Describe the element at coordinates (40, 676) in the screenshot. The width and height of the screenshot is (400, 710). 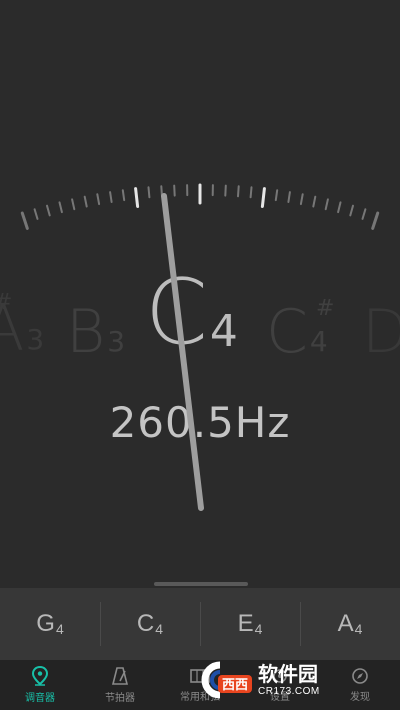
I see `location-pin-icon` at that location.